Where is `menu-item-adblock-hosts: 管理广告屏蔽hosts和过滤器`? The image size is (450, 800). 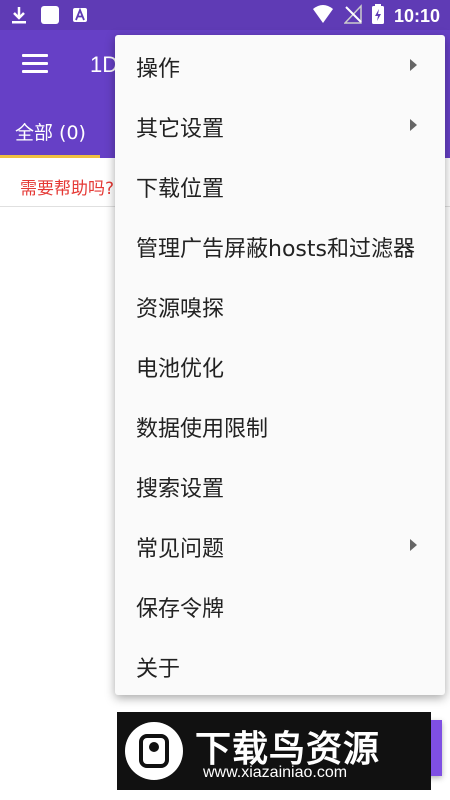 menu-item-adblock-hosts: 管理广告屏蔽hosts和过滤器 is located at coordinates (280, 245).